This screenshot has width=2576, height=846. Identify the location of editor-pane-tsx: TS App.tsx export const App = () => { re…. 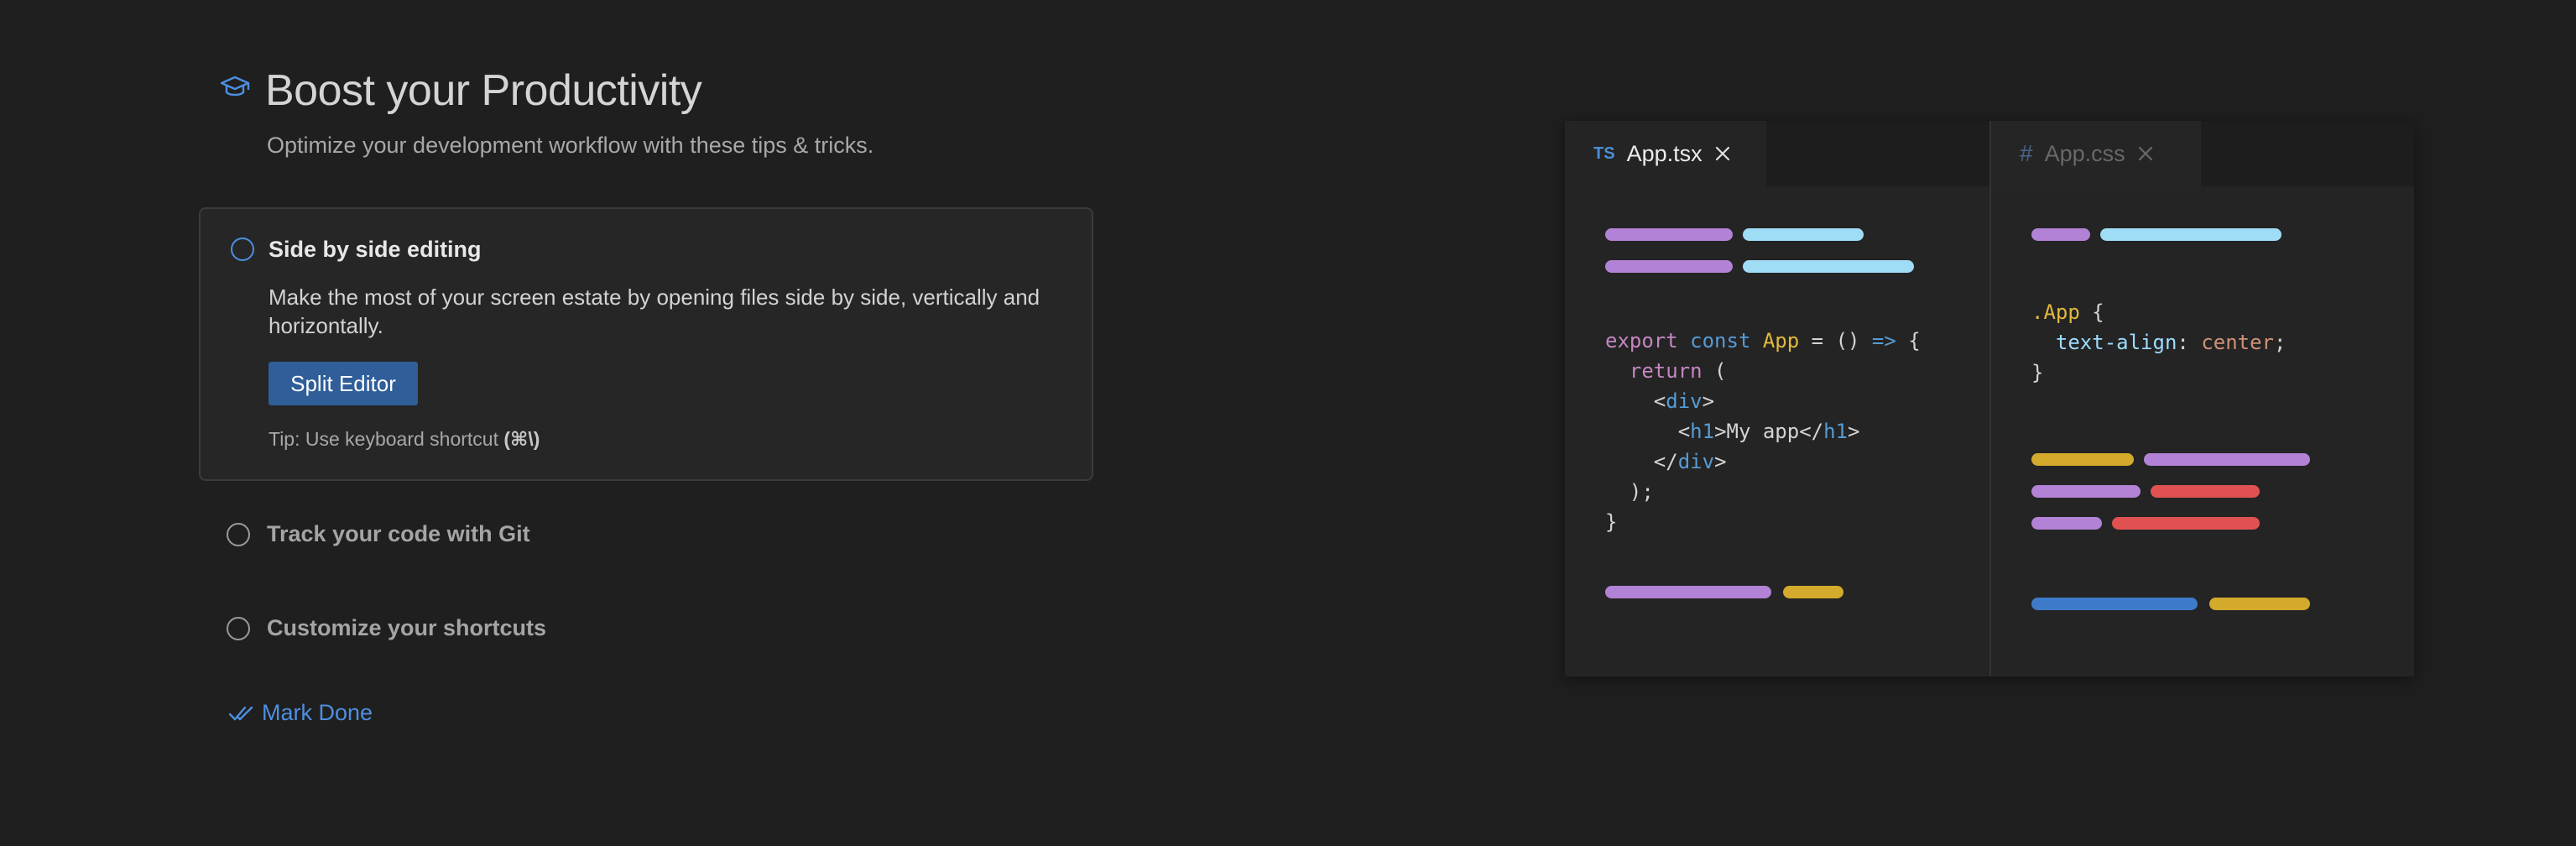
(1777, 398).